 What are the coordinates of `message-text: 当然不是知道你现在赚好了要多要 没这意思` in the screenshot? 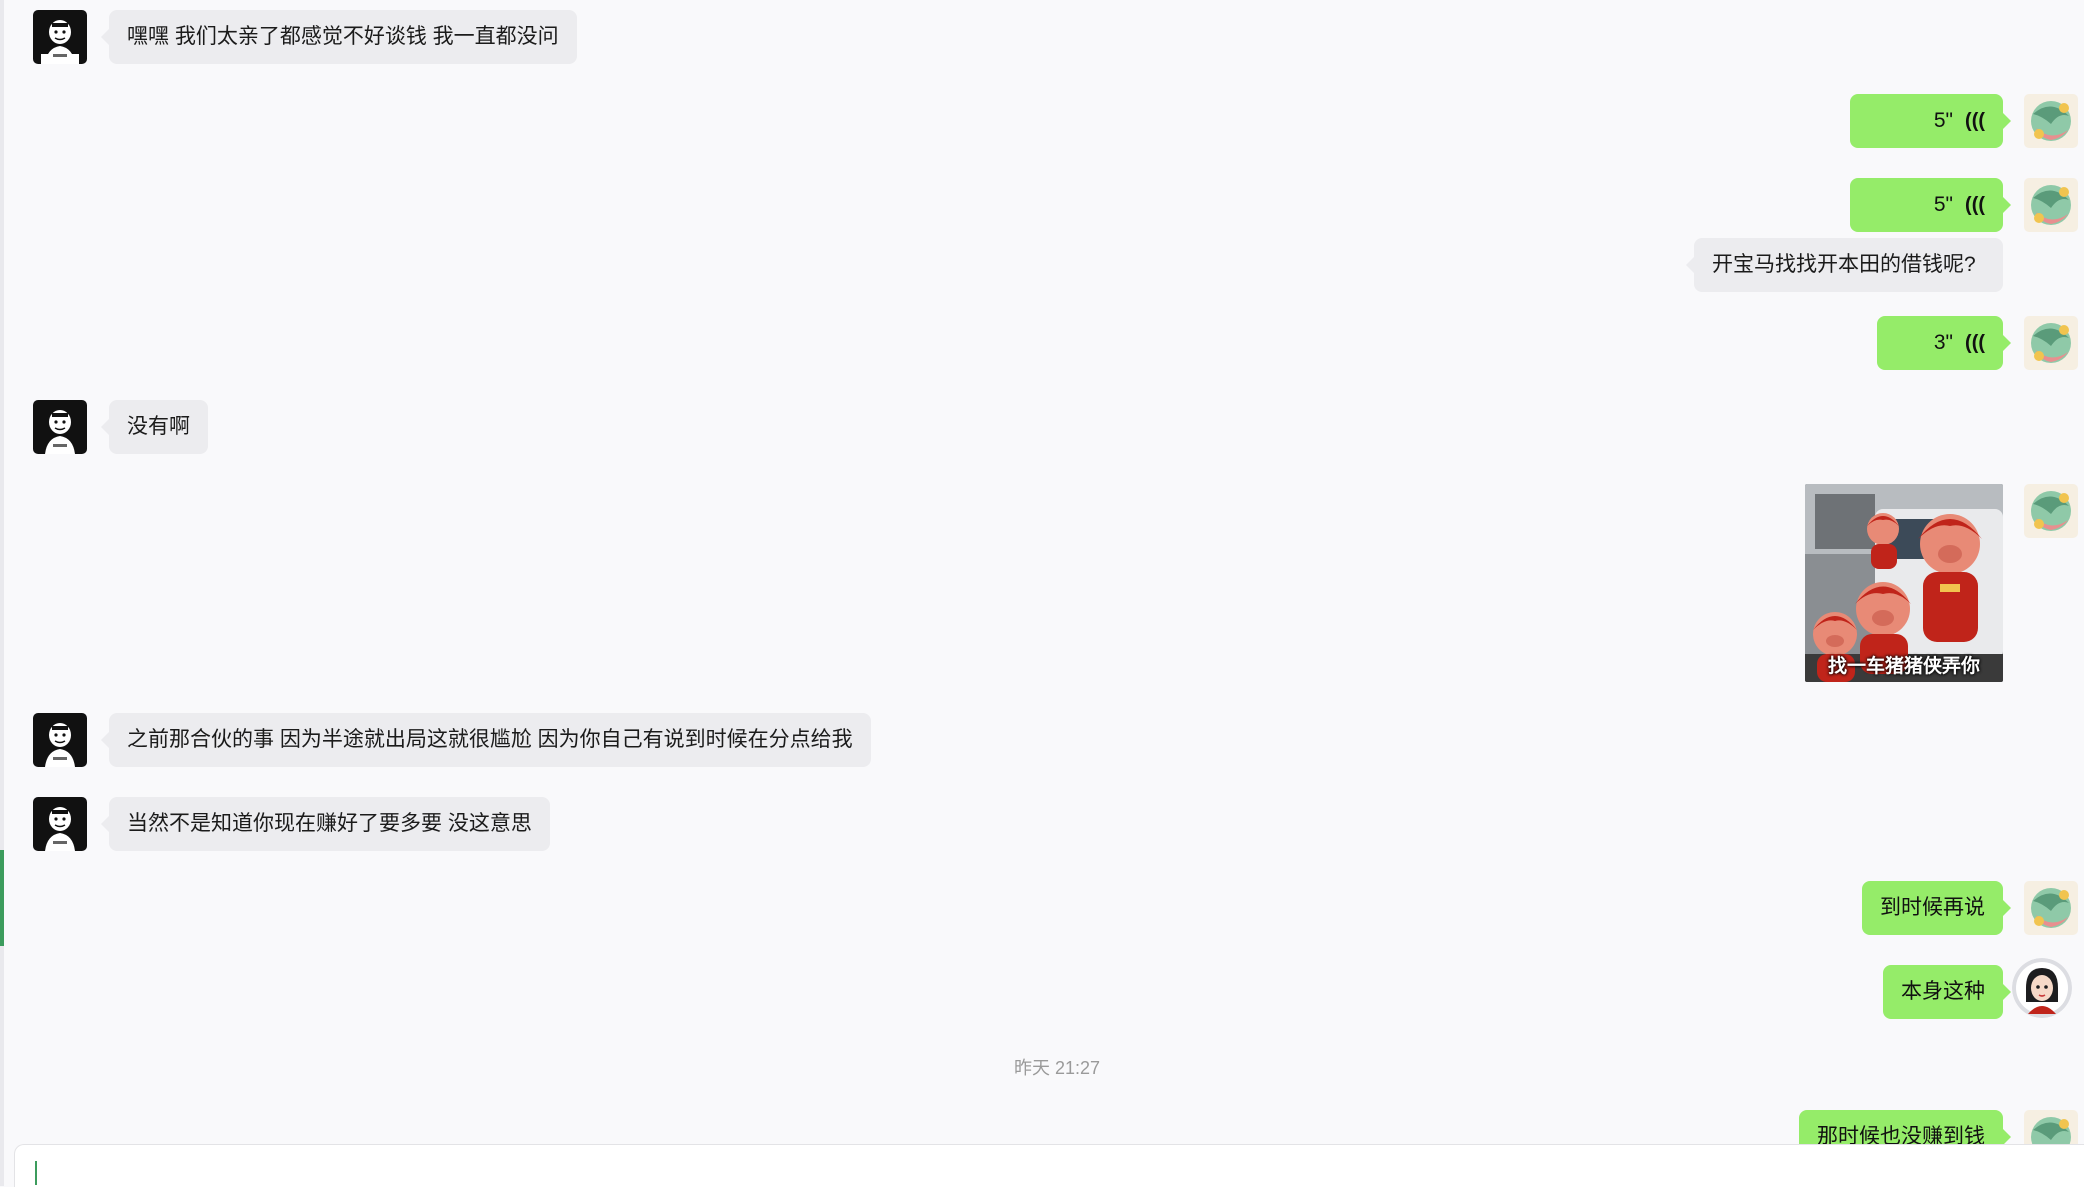 It's located at (329, 823).